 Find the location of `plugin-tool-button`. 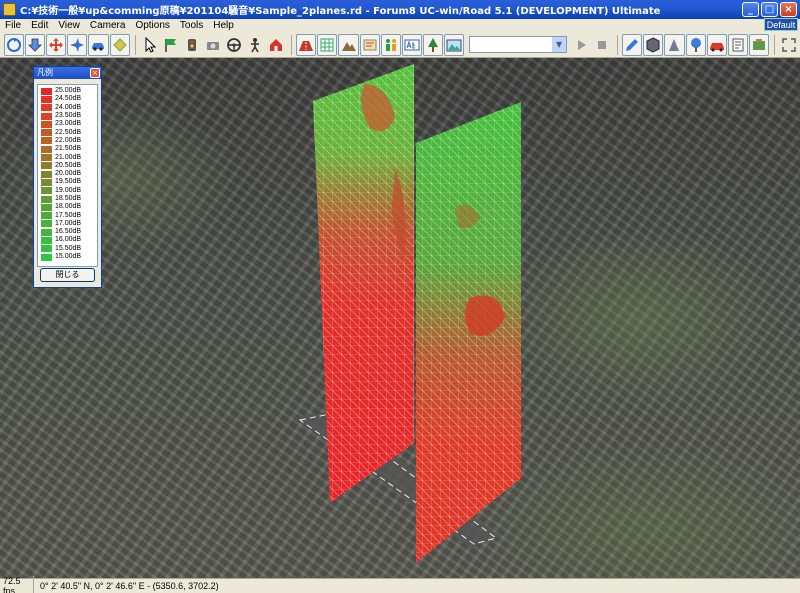

plugin-tool-button is located at coordinates (758, 44).